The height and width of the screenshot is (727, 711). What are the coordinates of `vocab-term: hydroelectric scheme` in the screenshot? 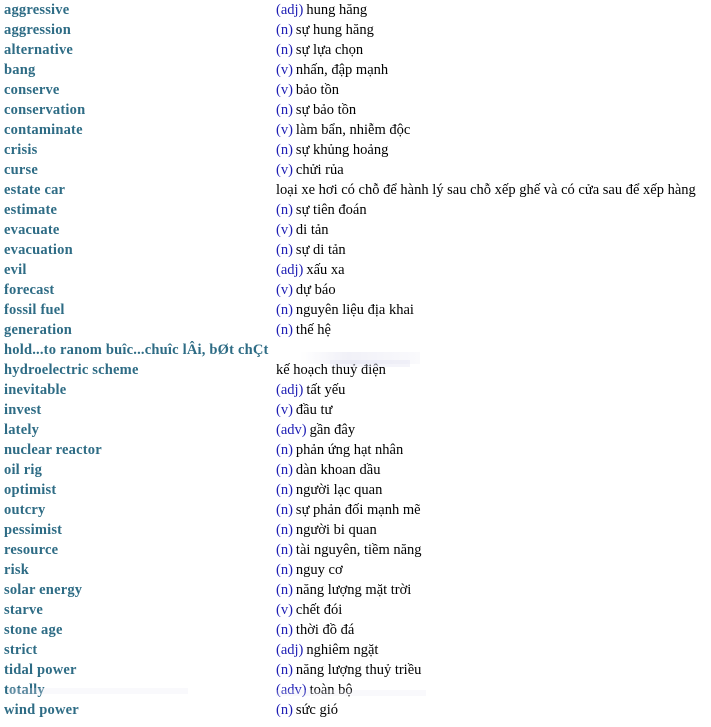 It's located at (71, 370).